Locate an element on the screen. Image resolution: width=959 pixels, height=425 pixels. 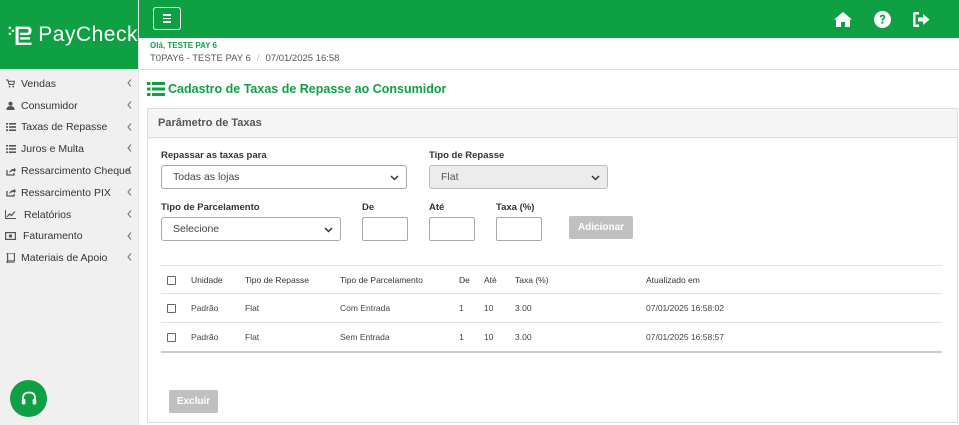
support-chat-button is located at coordinates (28, 398).